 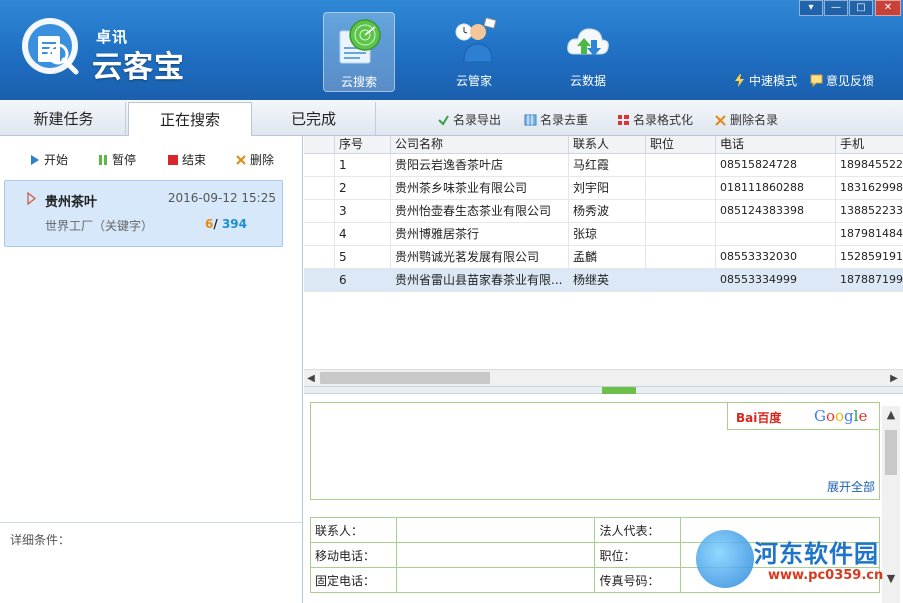 What do you see at coordinates (840, 416) in the screenshot?
I see `google-logo: Google` at bounding box center [840, 416].